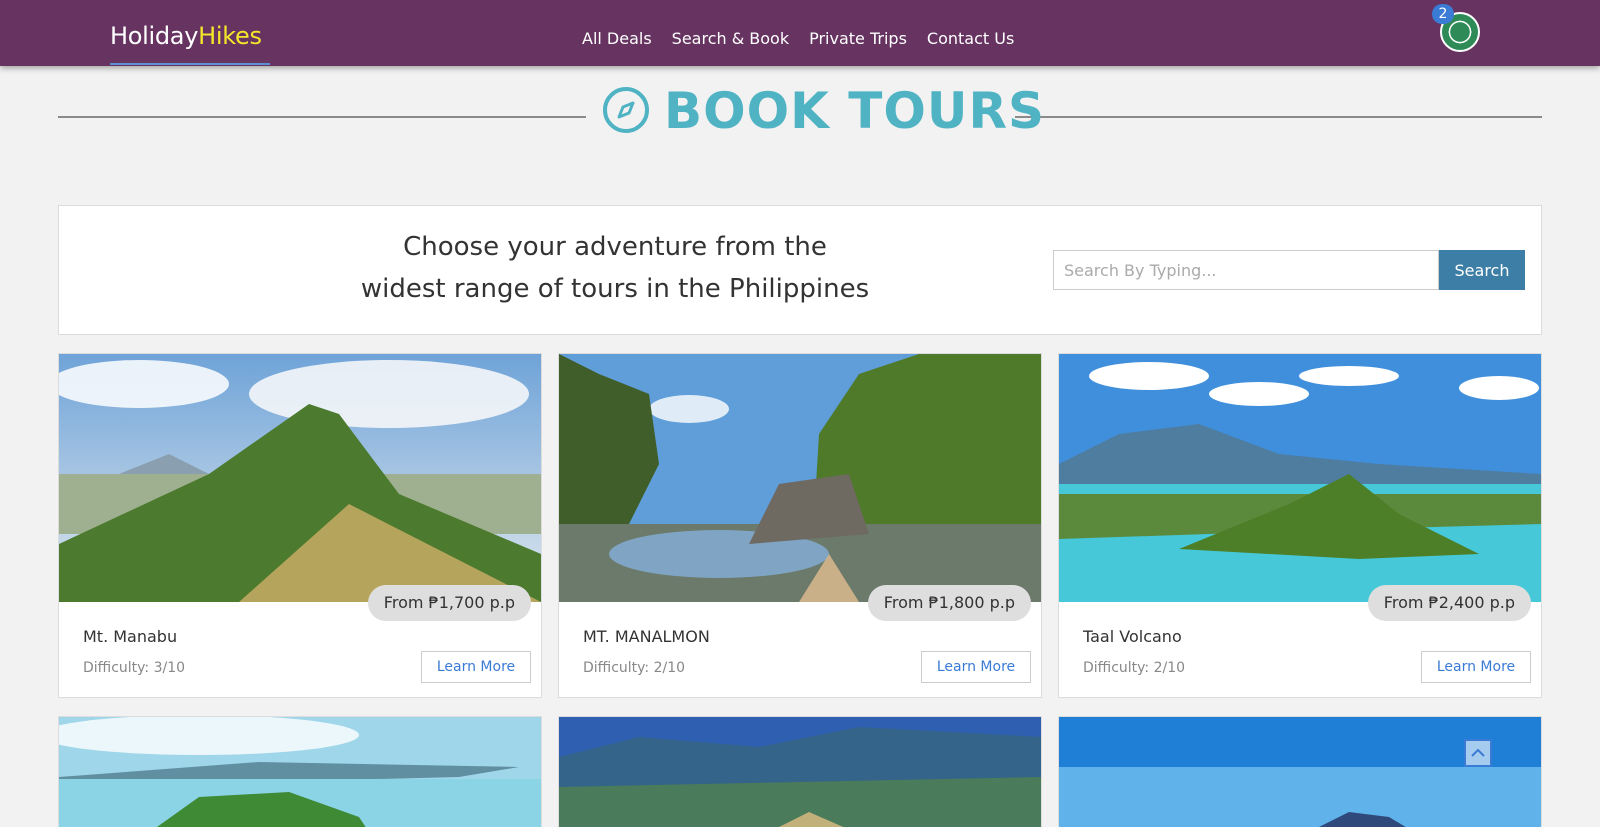 This screenshot has width=1600, height=827. I want to click on notification-badge: 2, so click(1443, 14).